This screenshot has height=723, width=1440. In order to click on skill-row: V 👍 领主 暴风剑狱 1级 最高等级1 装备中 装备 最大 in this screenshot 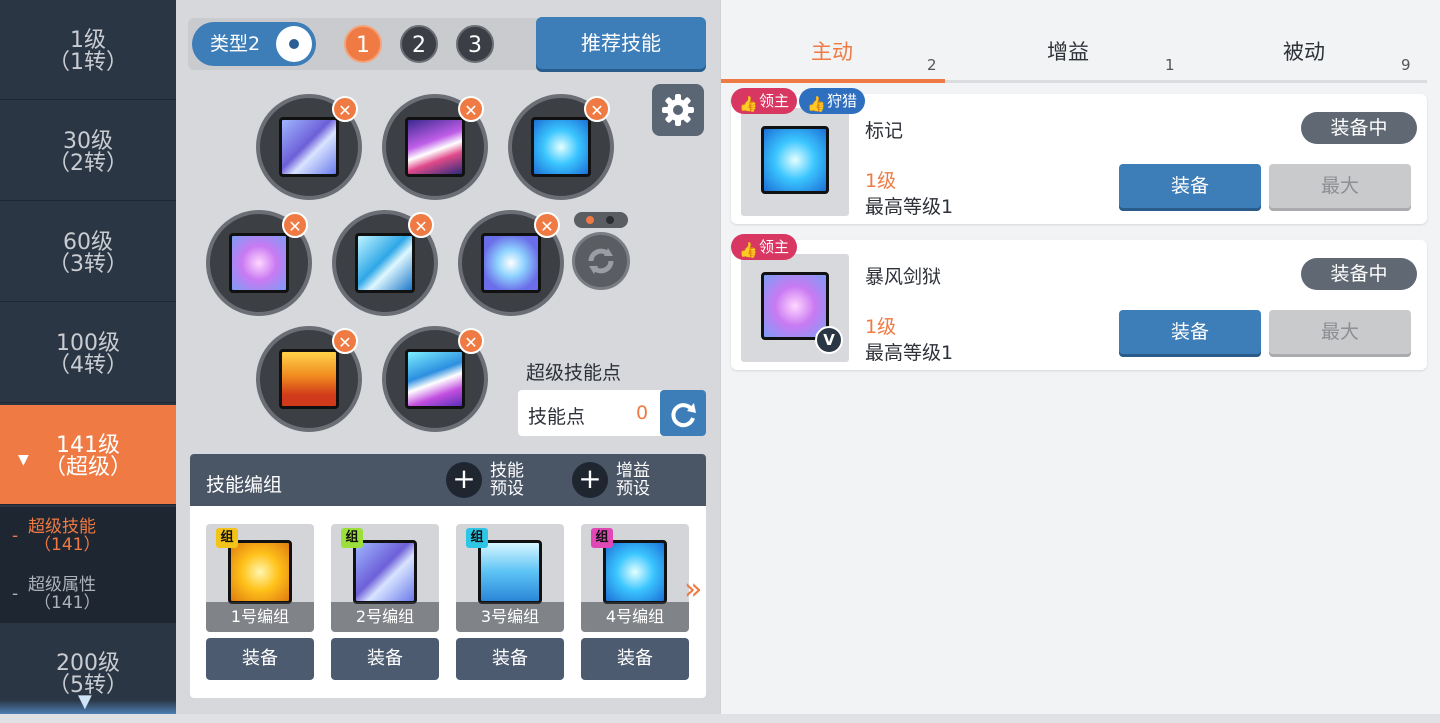, I will do `click(1079, 302)`.